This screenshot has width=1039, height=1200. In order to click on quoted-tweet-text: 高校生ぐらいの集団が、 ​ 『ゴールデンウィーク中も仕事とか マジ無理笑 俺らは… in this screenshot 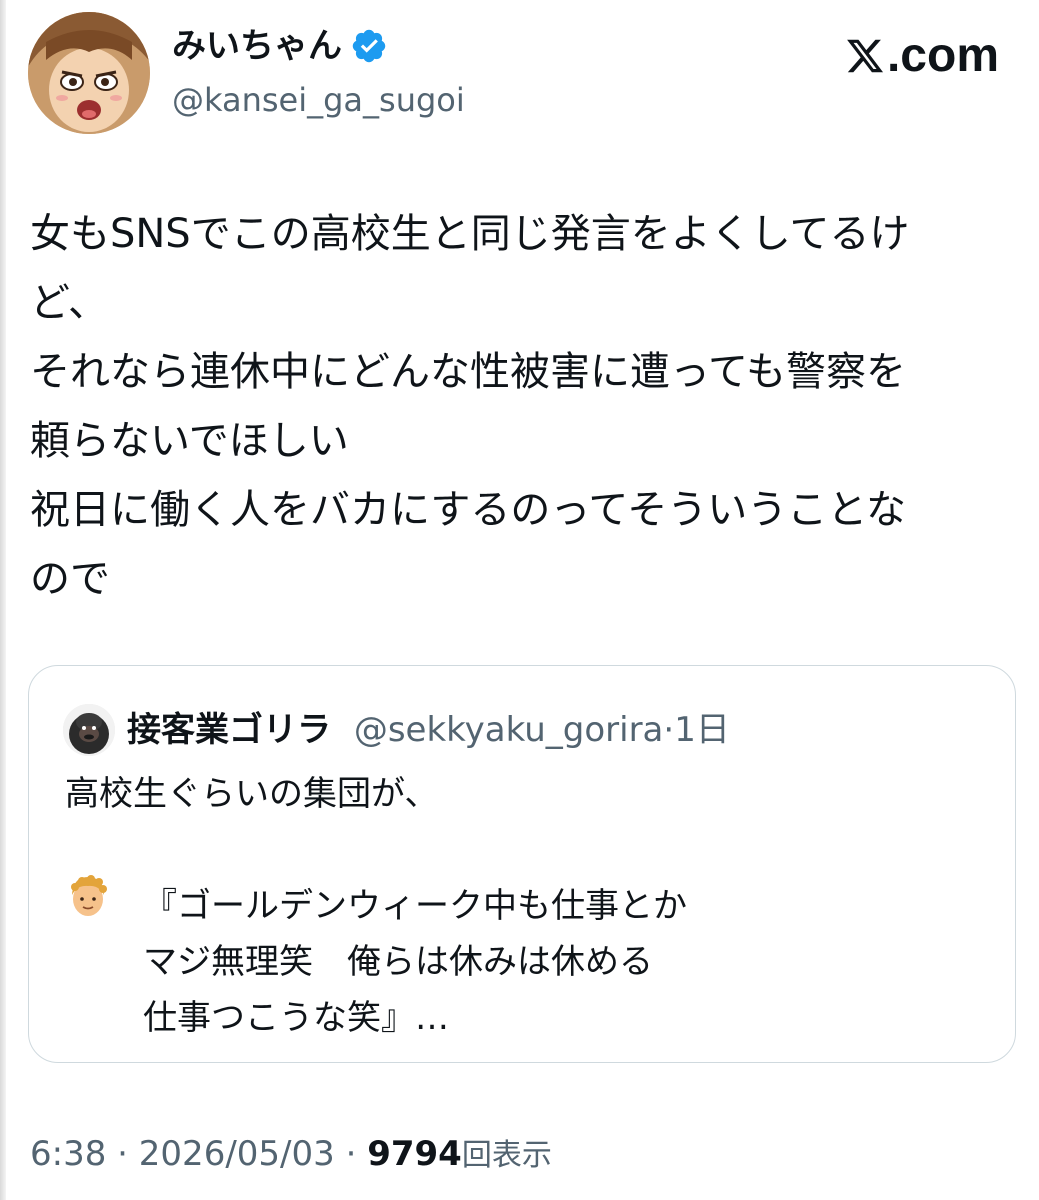, I will do `click(376, 906)`.